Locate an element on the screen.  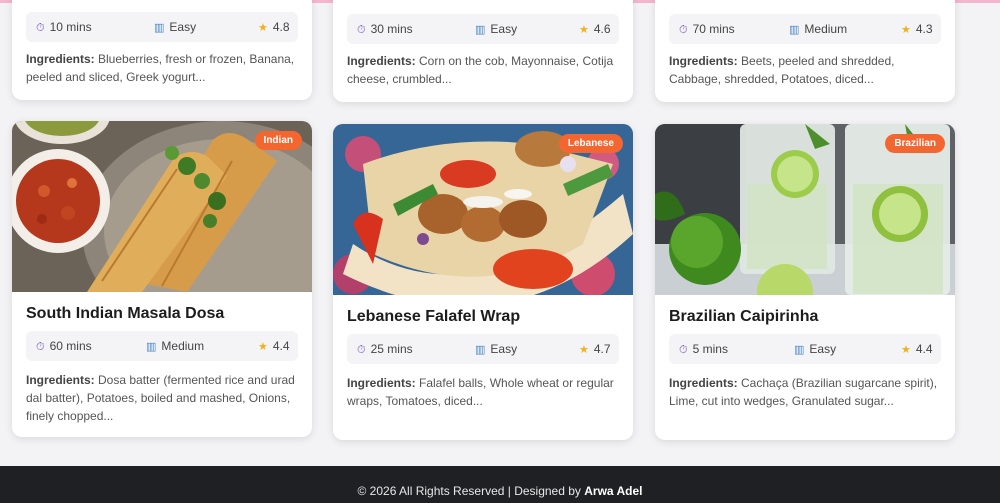
recipe-title: Lebanese Falafel Wrap is located at coordinates (433, 317).